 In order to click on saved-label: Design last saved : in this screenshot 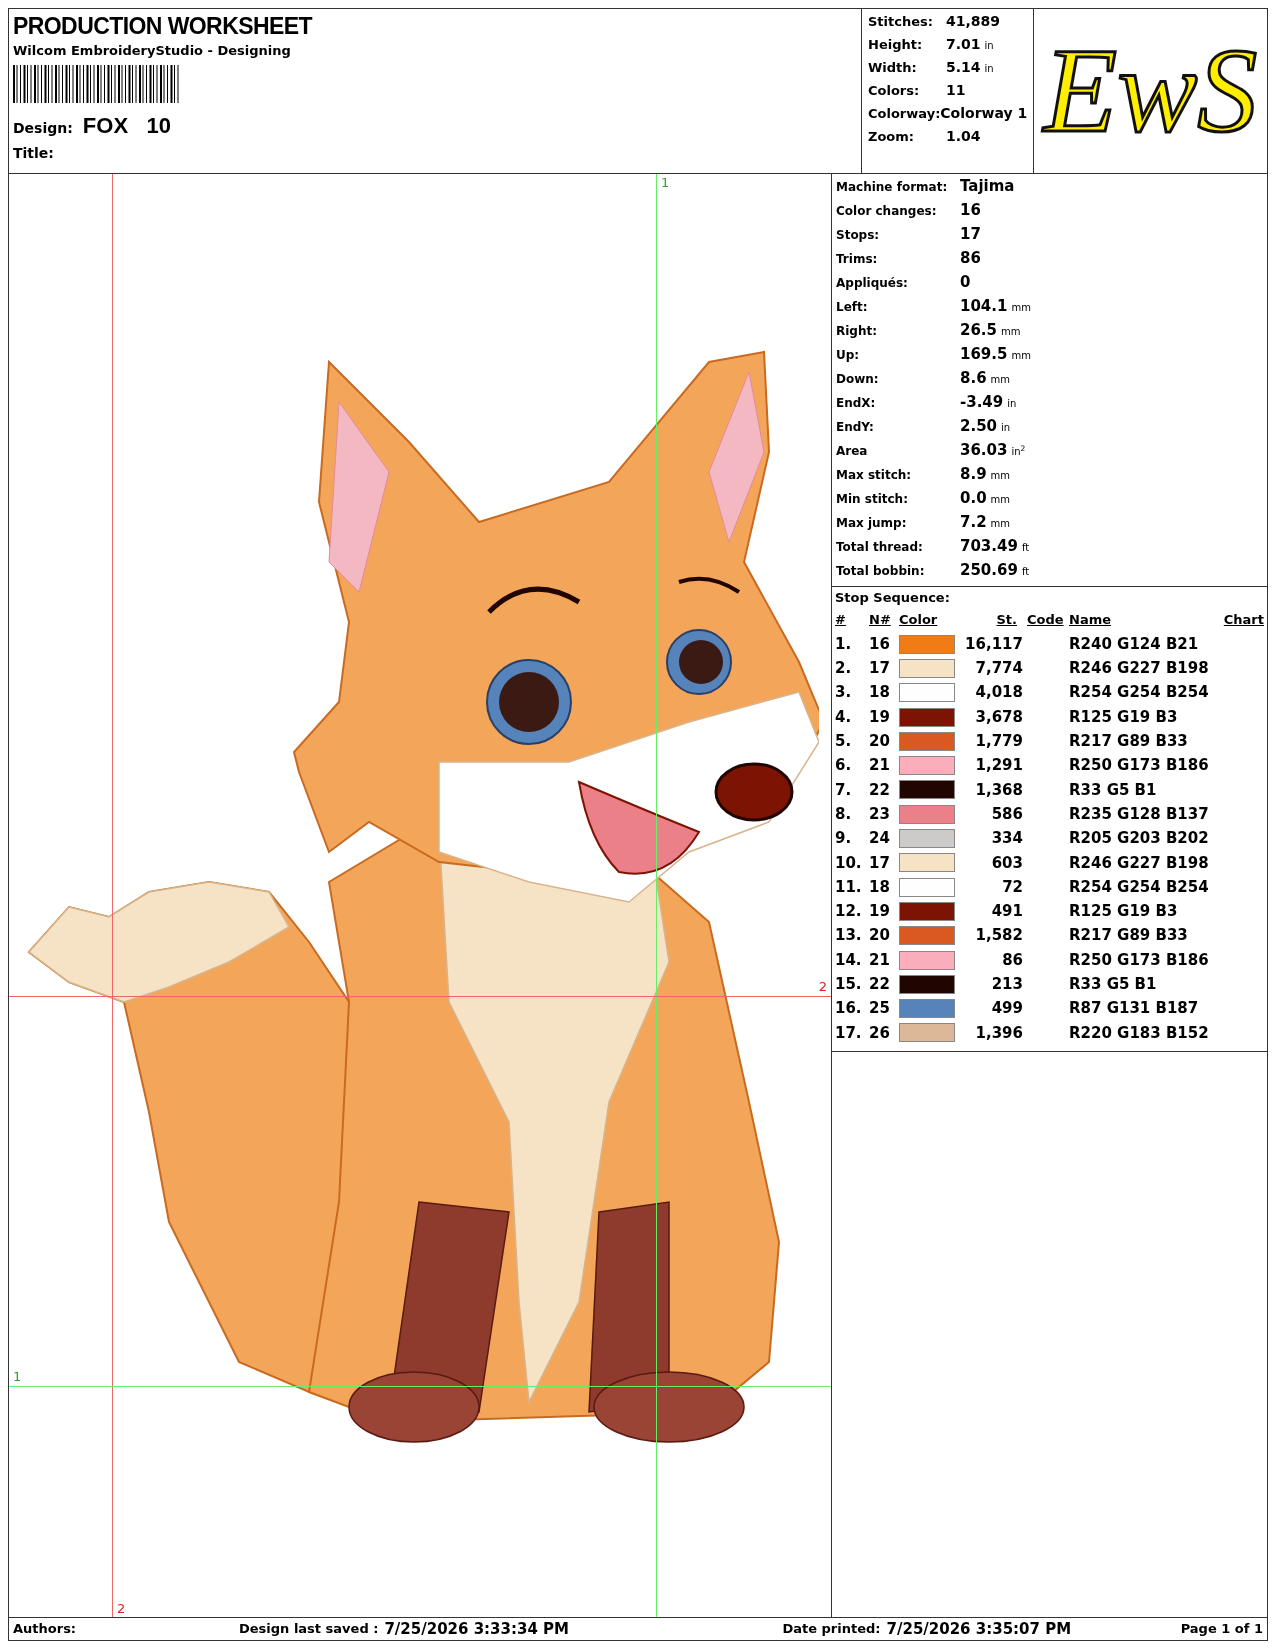, I will do `click(309, 1629)`.